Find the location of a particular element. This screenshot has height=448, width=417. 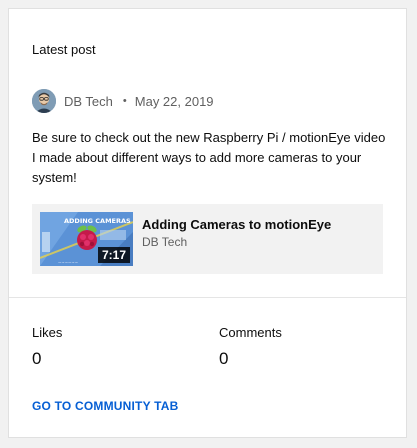

channel-avatar is located at coordinates (44, 101).